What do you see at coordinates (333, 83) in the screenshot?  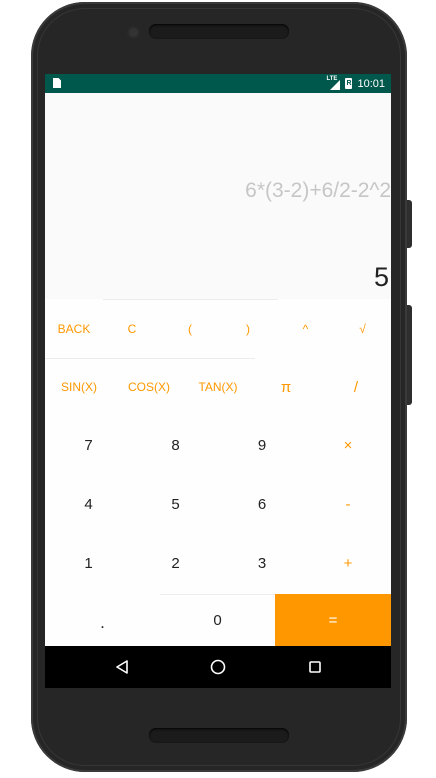 I see `lte-signal-icon: LTE` at bounding box center [333, 83].